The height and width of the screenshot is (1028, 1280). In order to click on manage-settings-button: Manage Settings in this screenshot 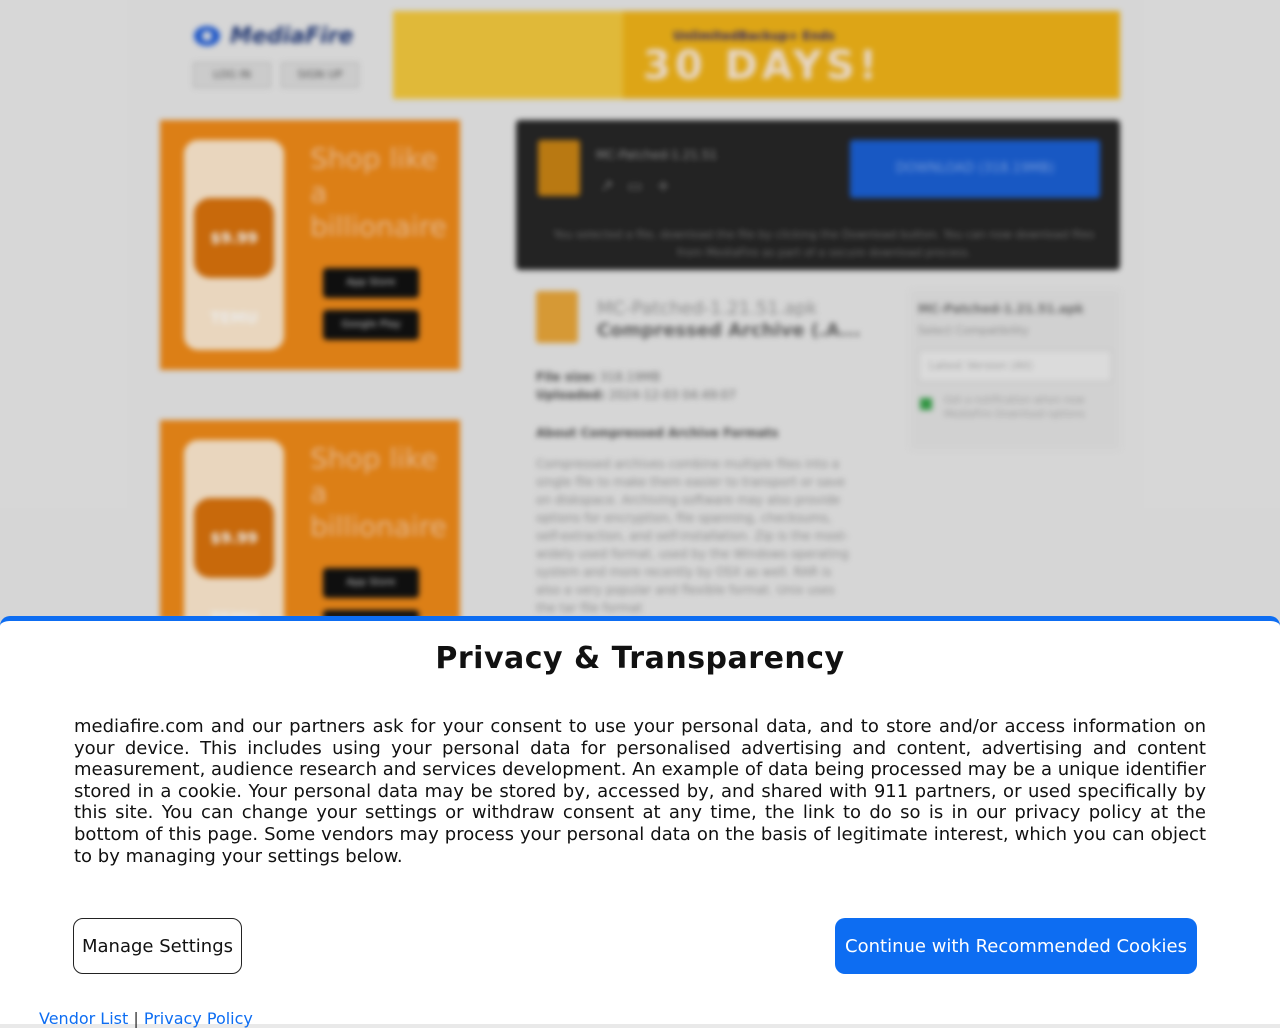, I will do `click(157, 946)`.